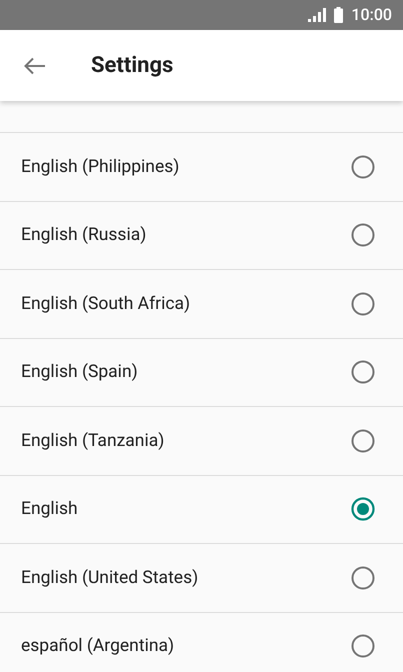 The height and width of the screenshot is (672, 403). What do you see at coordinates (35, 65) in the screenshot?
I see `back-arrow-icon` at bounding box center [35, 65].